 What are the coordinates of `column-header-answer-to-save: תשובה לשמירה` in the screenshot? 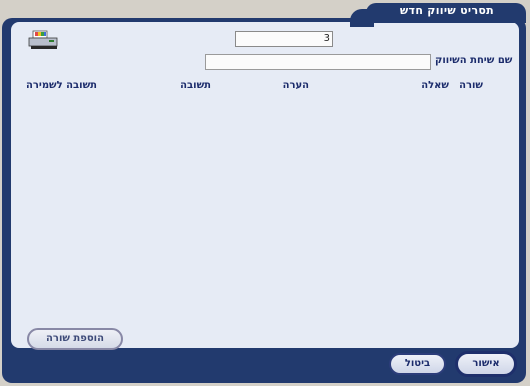 It's located at (61, 85).